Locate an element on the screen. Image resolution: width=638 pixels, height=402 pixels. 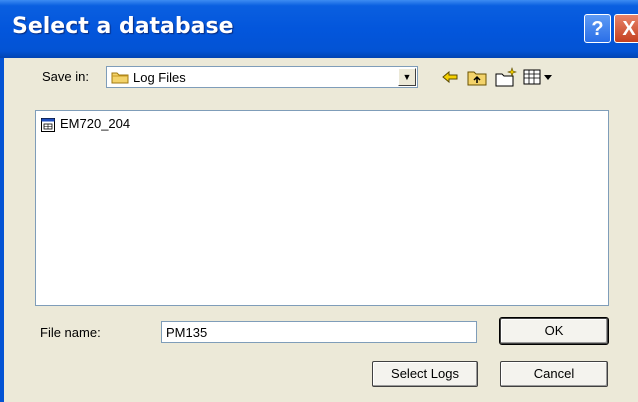
view-menu-icon is located at coordinates (539, 77).